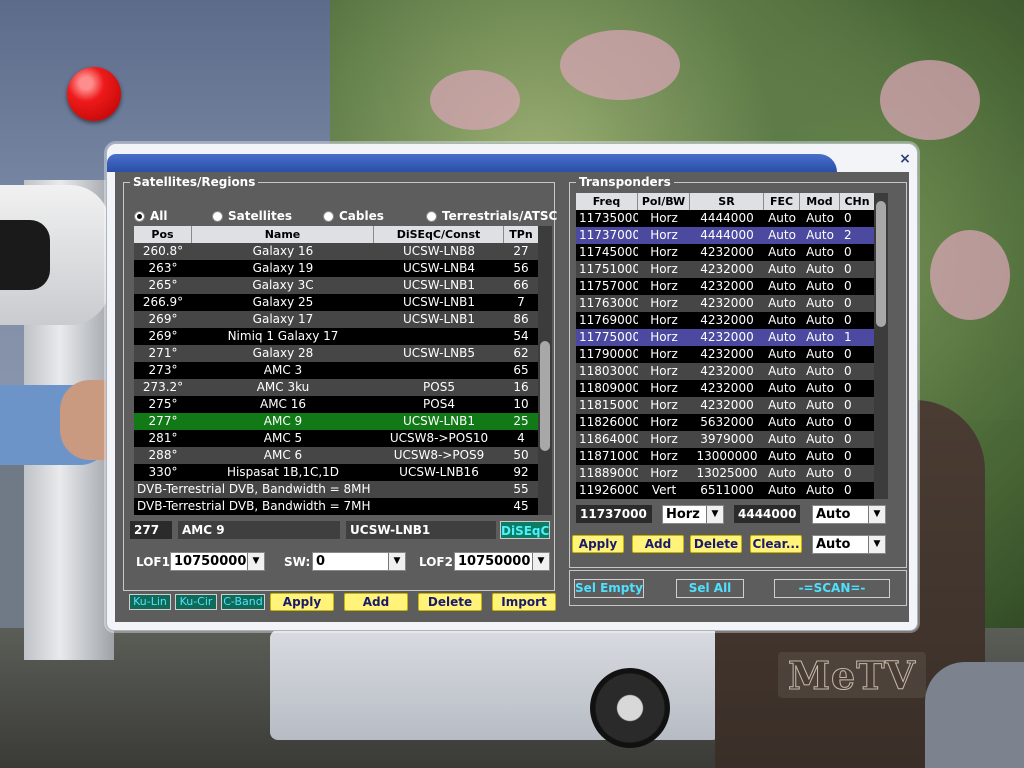 This screenshot has width=1024, height=768. What do you see at coordinates (725, 405) in the screenshot?
I see `transponder-row: 11815000 Horz 4232000 Auto Auto 0` at bounding box center [725, 405].